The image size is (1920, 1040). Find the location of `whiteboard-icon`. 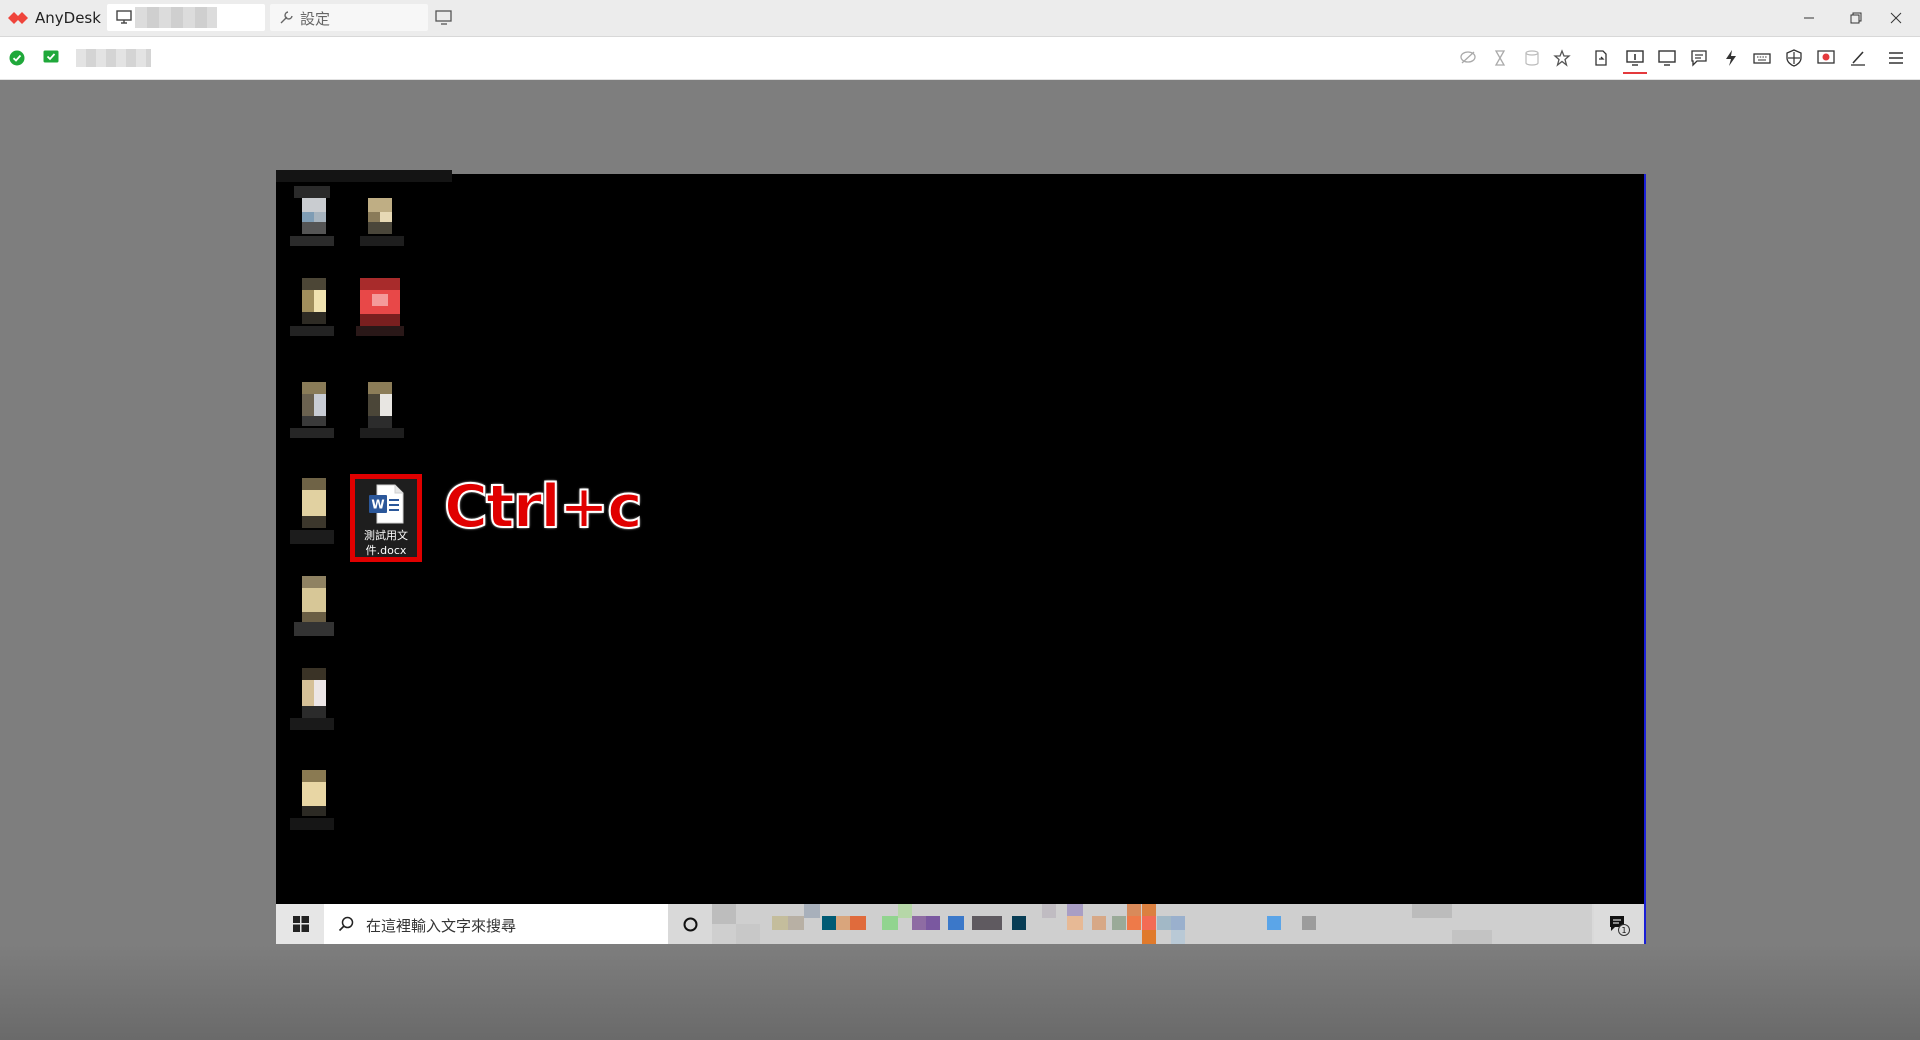

whiteboard-icon is located at coordinates (1858, 58).